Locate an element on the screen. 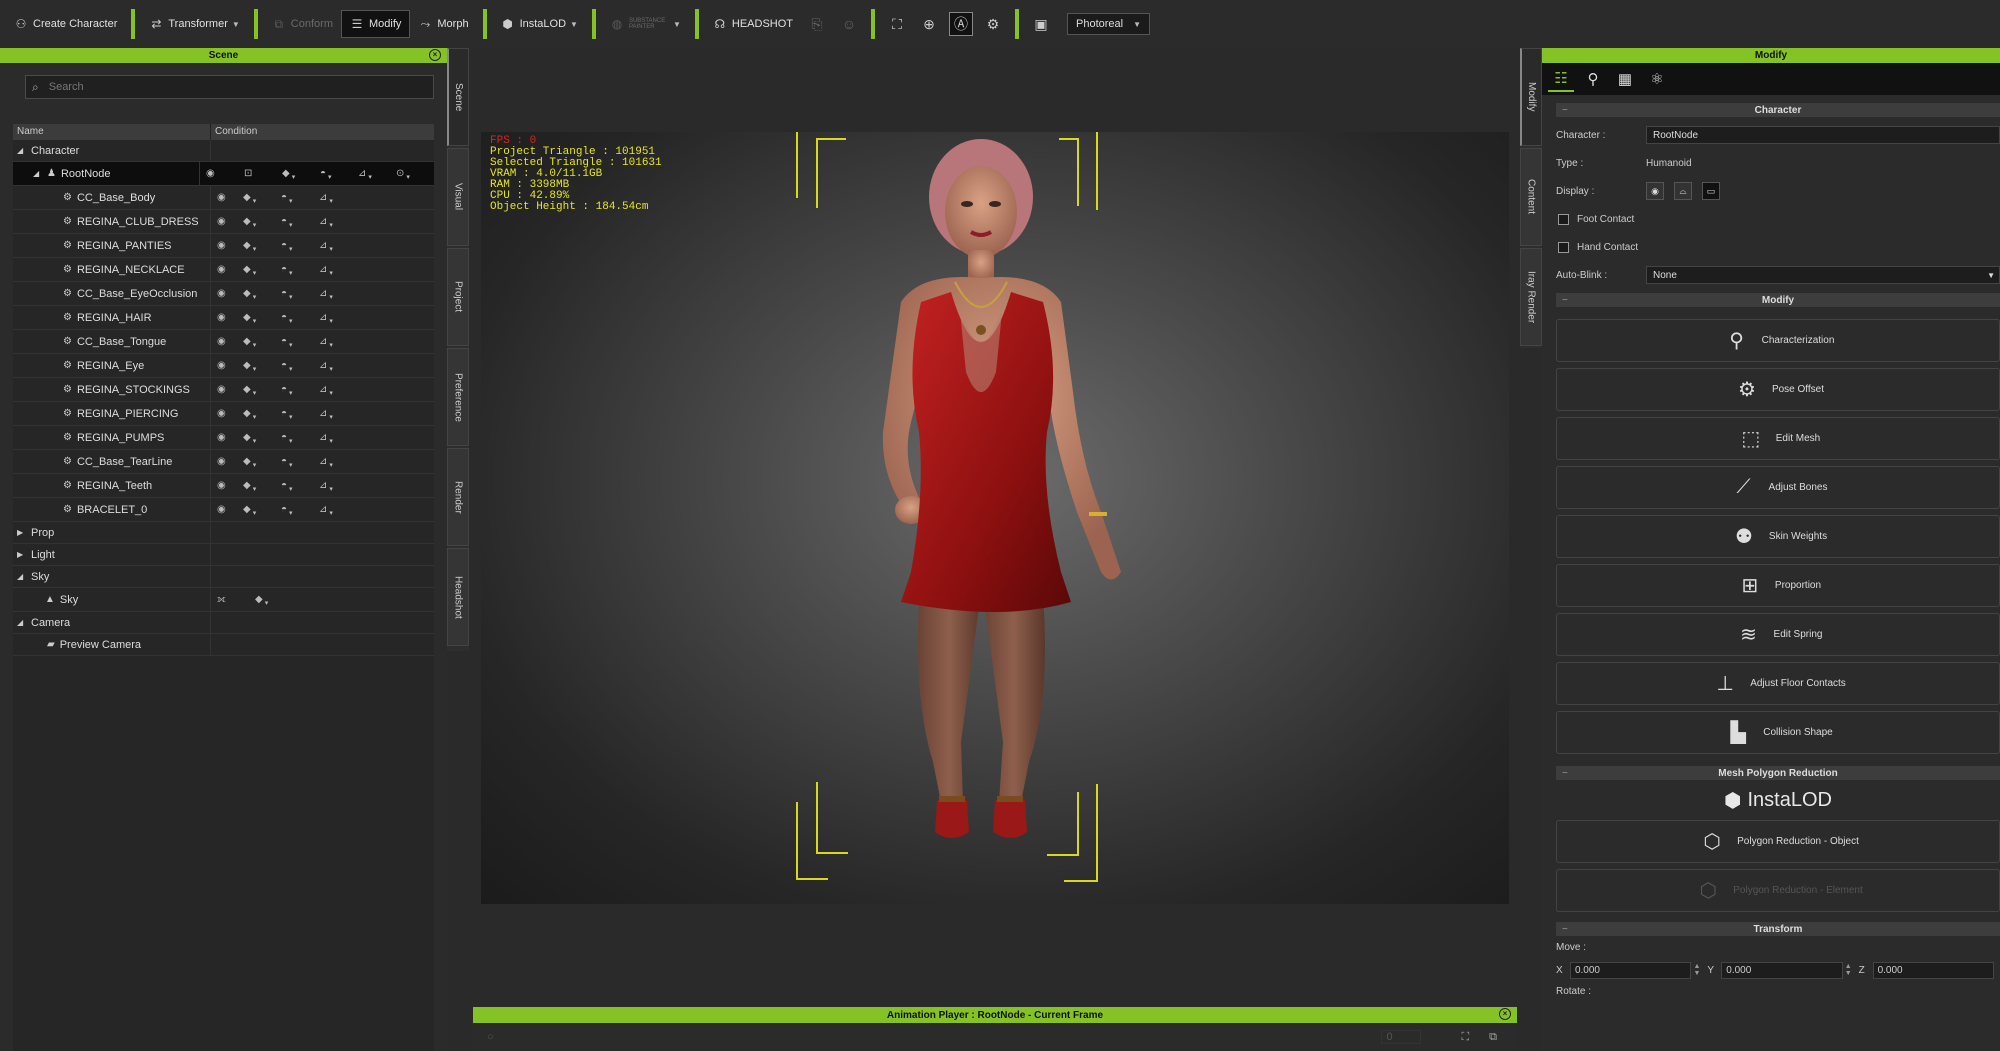 The width and height of the screenshot is (2000, 1051). zoom-icon: ⊕ is located at coordinates (929, 24).